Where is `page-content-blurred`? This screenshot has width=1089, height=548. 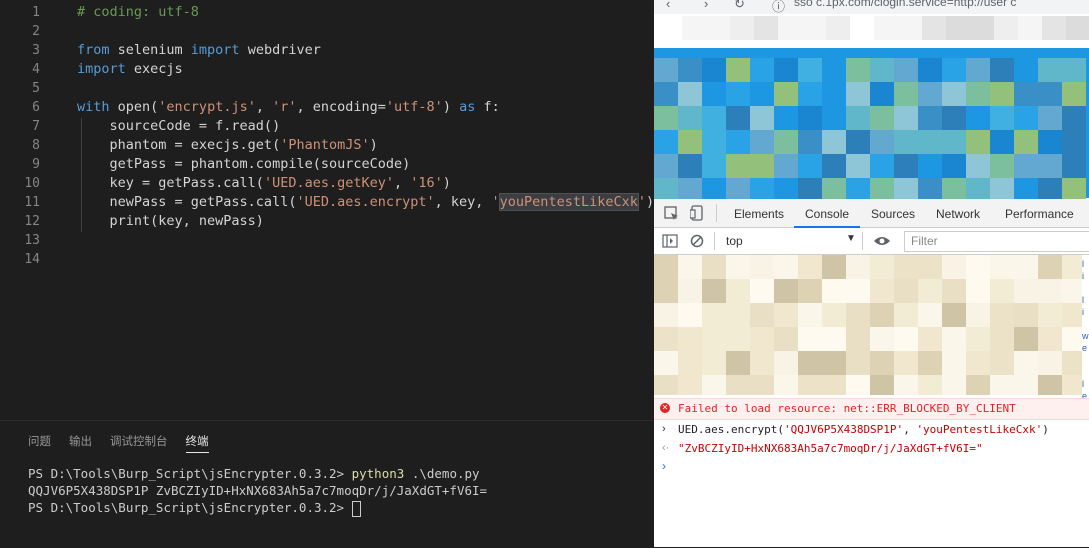 page-content-blurred is located at coordinates (871, 125).